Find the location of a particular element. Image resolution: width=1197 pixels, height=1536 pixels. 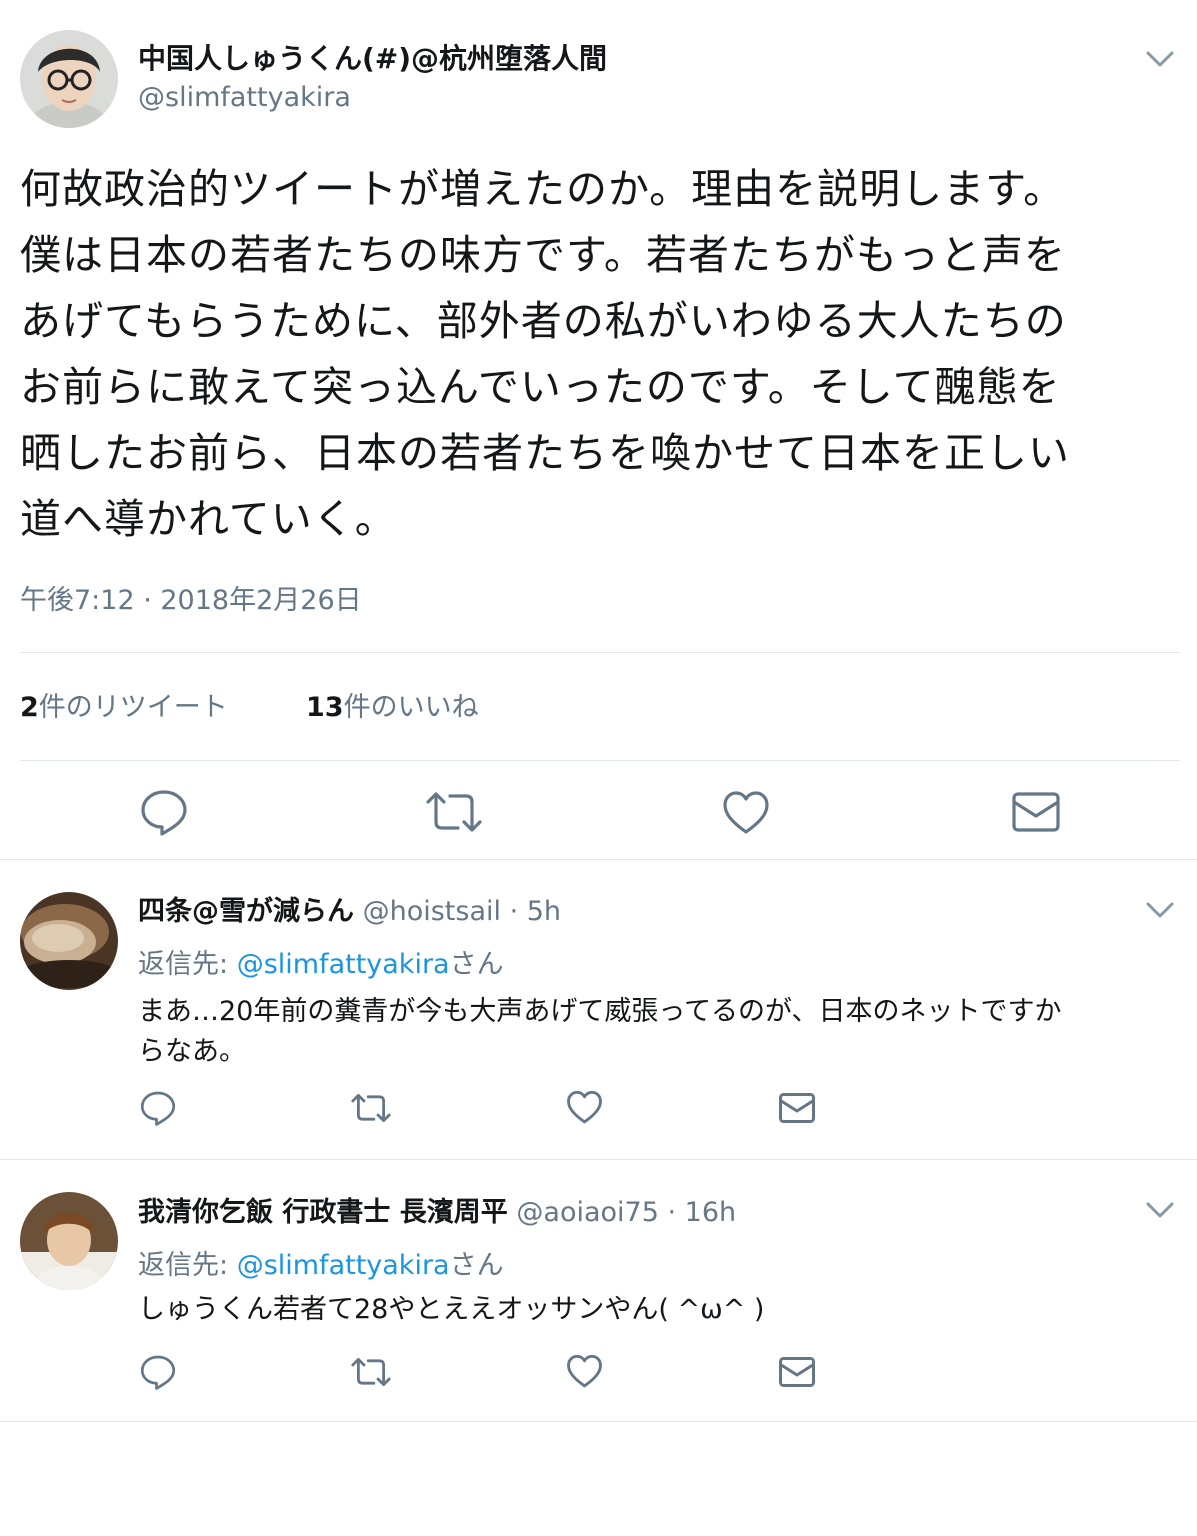

reply-handle: @aoiaoi75 is located at coordinates (587, 1212).